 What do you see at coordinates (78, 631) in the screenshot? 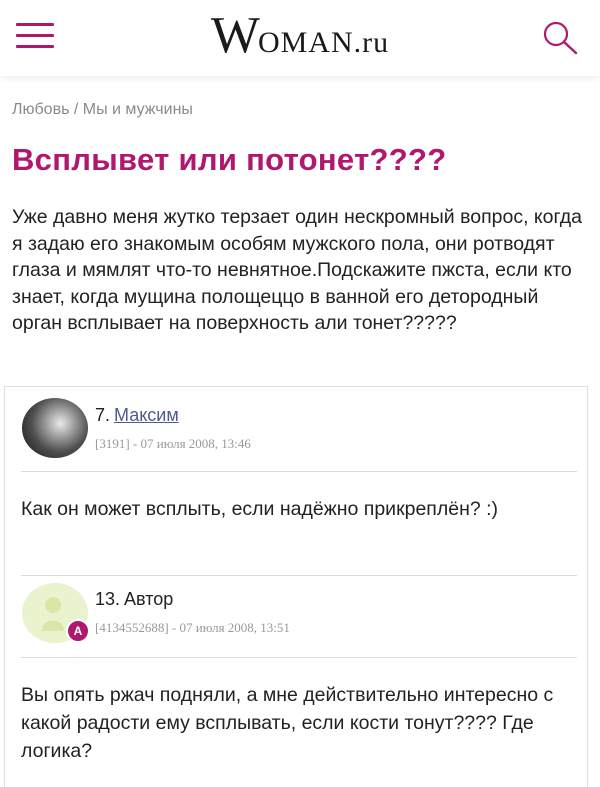
I see `author-badge: А` at bounding box center [78, 631].